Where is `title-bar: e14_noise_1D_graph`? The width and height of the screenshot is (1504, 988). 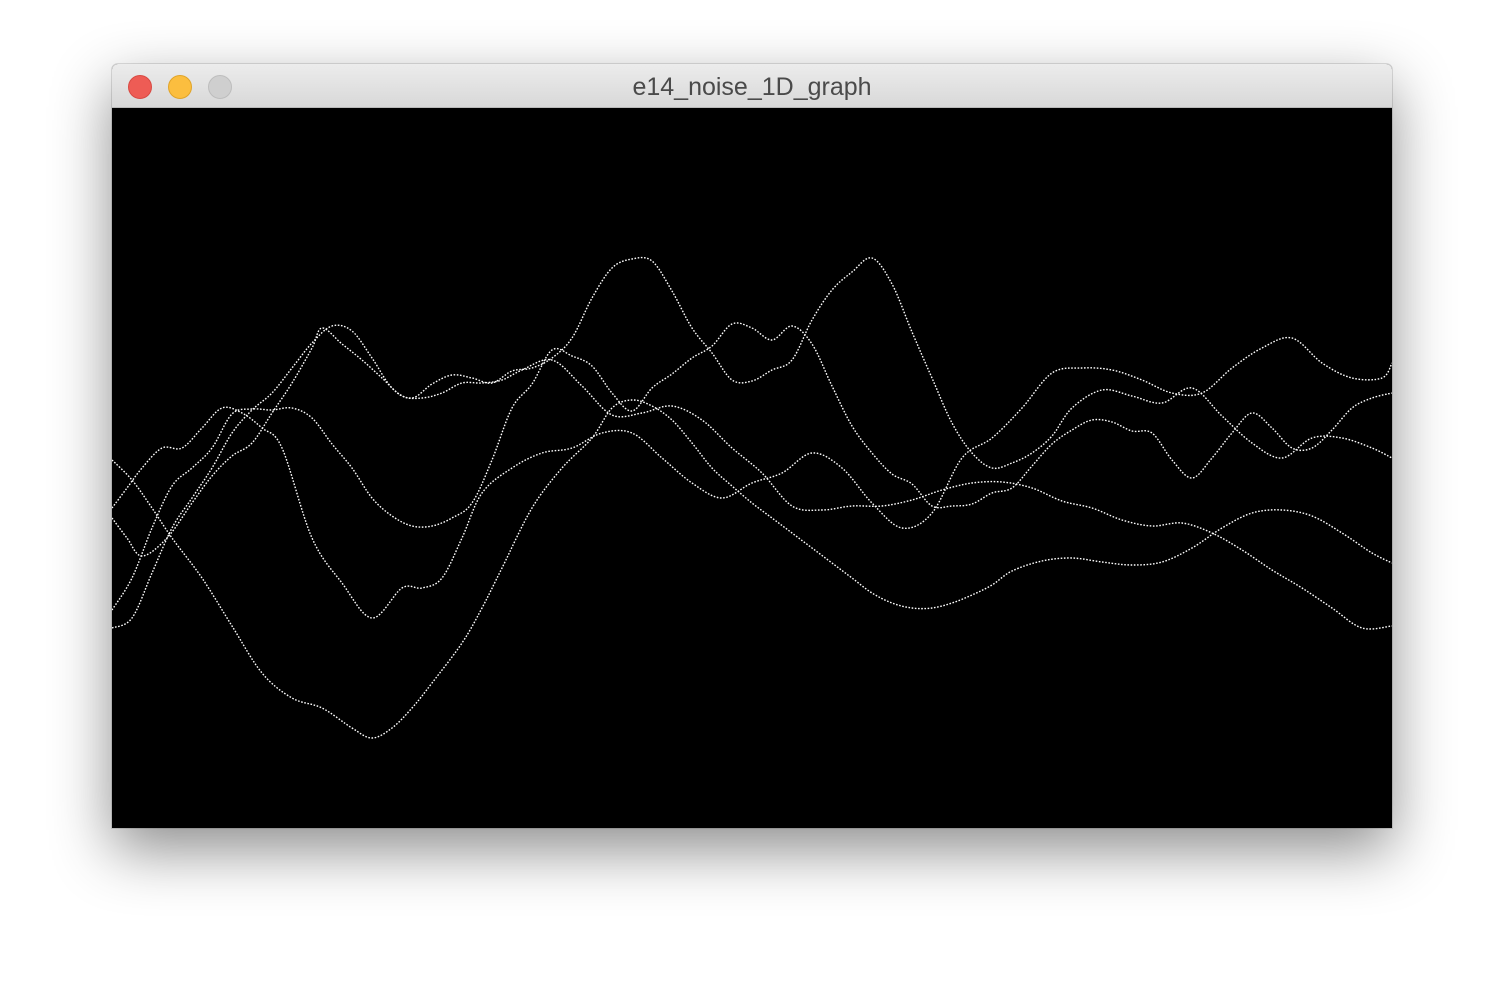 title-bar: e14_noise_1D_graph is located at coordinates (752, 86).